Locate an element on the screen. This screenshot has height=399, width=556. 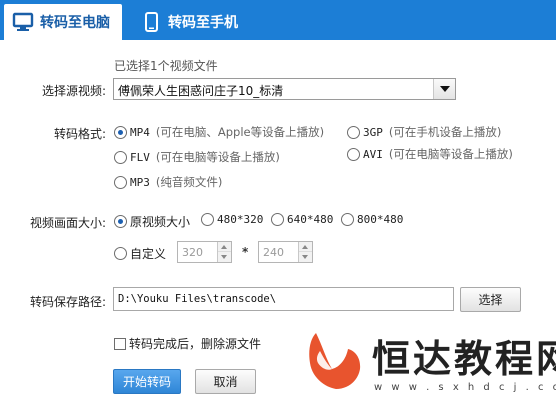
watermark-text: 恒达教程网 is located at coordinates (464, 359).